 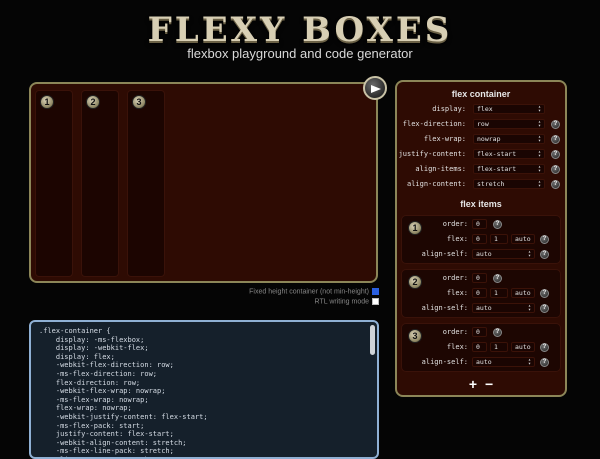 I want to click on container-prop-row: display: flex, so click(x=481, y=110).